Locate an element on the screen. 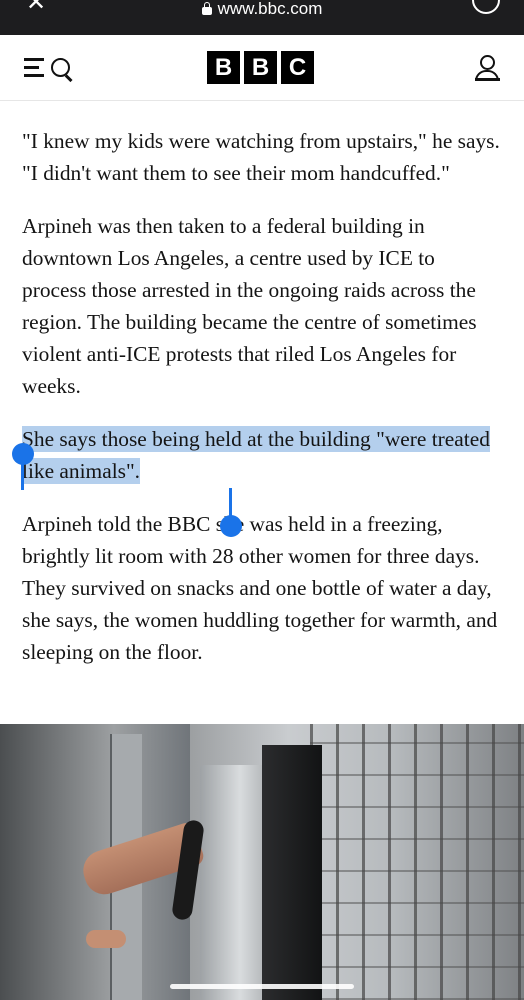  menu-search-button is located at coordinates (50, 68).